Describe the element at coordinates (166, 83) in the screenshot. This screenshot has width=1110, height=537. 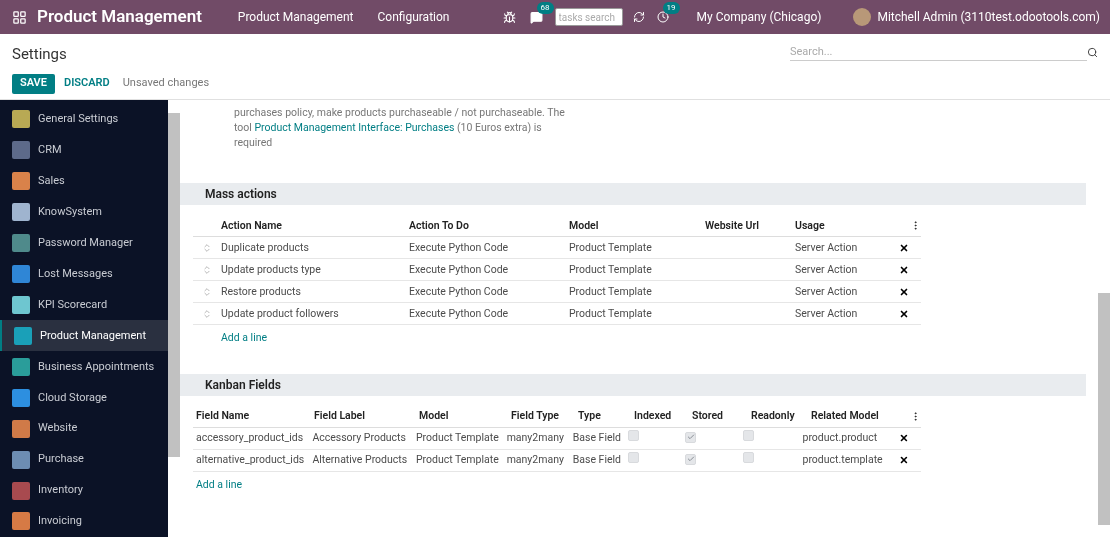
I see `status-text: Unsaved changes` at that location.